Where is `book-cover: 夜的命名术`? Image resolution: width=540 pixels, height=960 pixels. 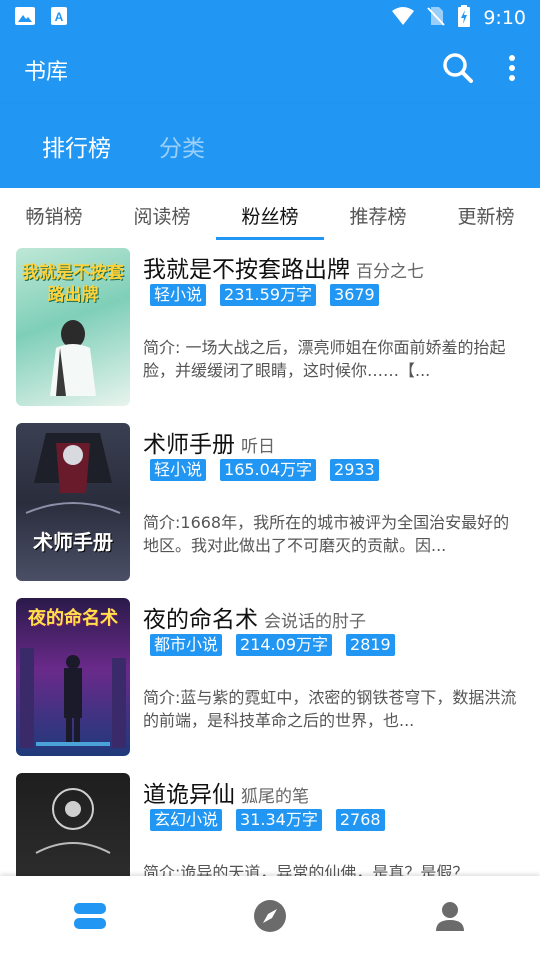
book-cover: 夜的命名术 is located at coordinates (73, 677).